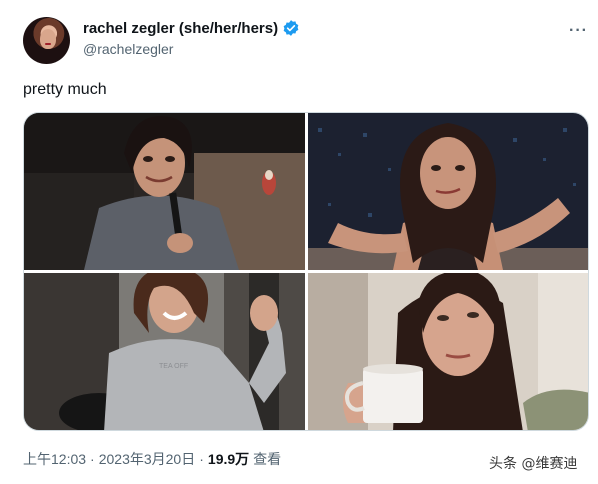  Describe the element at coordinates (48, 44) in the screenshot. I see `avatar-lip` at that location.